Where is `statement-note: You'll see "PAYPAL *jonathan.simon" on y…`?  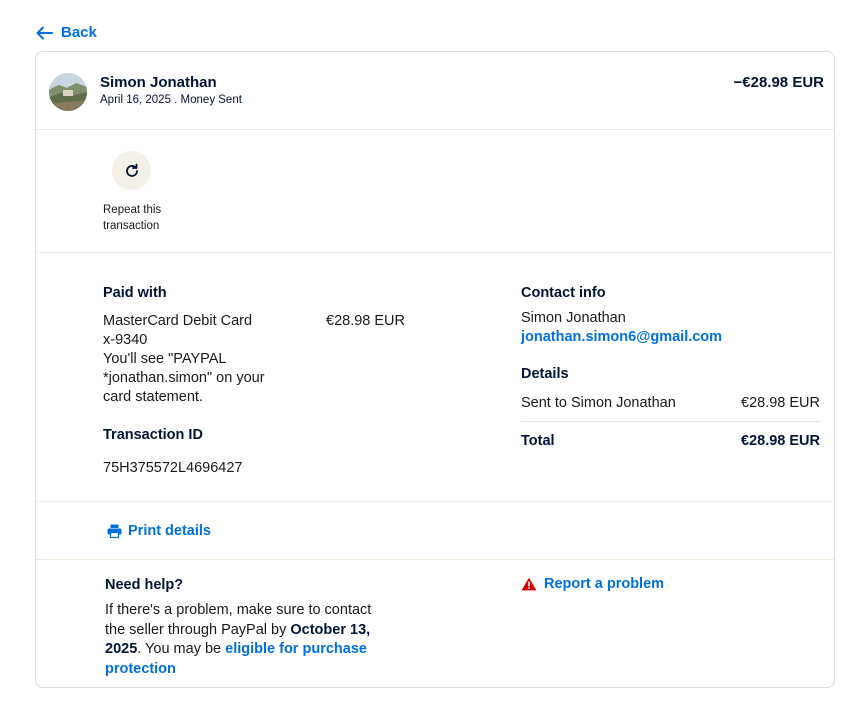 statement-note: You'll see "PAYPAL *jonathan.simon" on y… is located at coordinates (184, 378).